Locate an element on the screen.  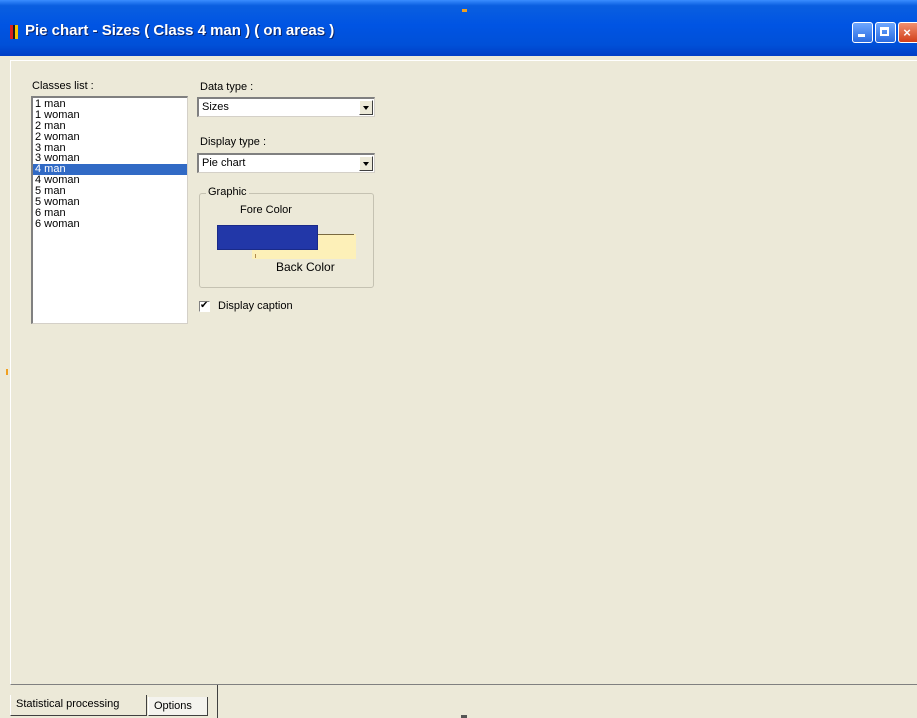
close-button: × is located at coordinates (907, 32).